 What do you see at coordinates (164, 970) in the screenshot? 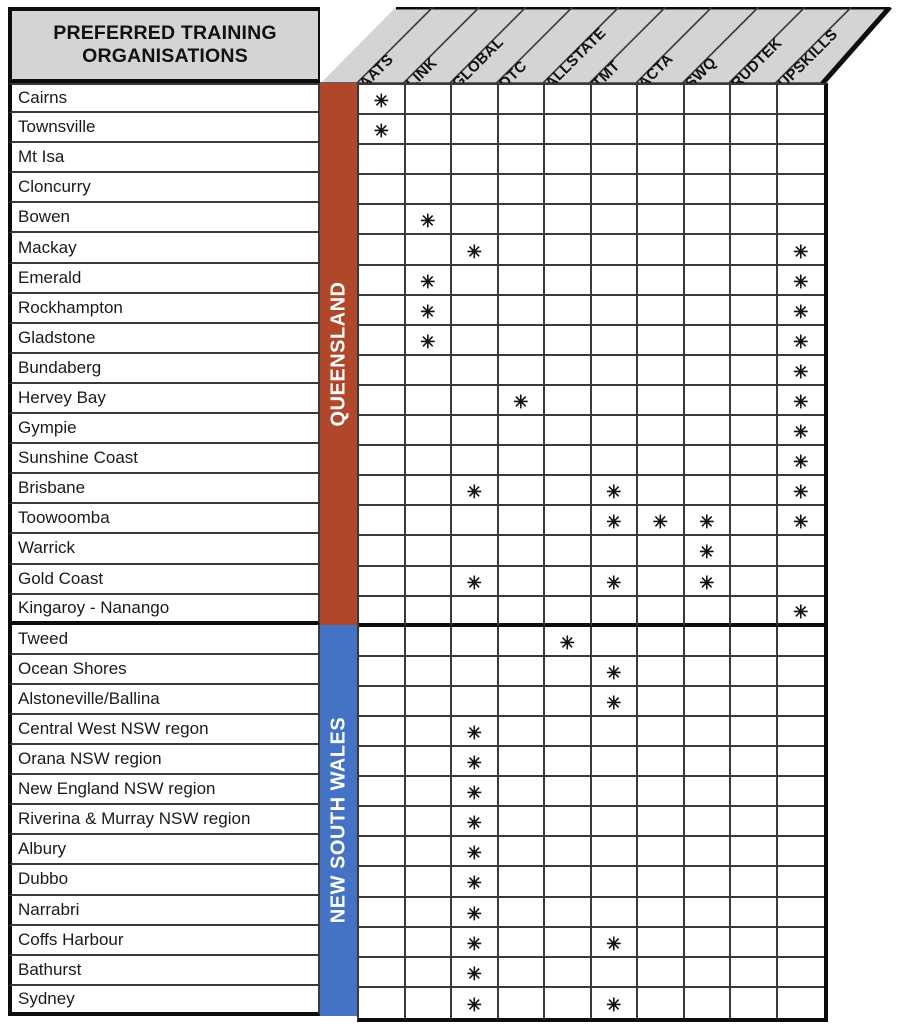
I see `row-label: Bathurst` at bounding box center [164, 970].